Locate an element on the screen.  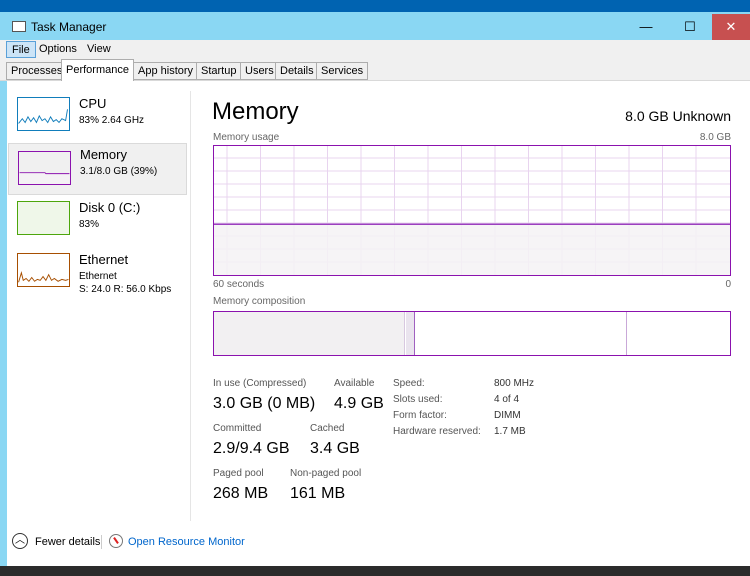
resource-monitor-icon is located at coordinates (116, 541).